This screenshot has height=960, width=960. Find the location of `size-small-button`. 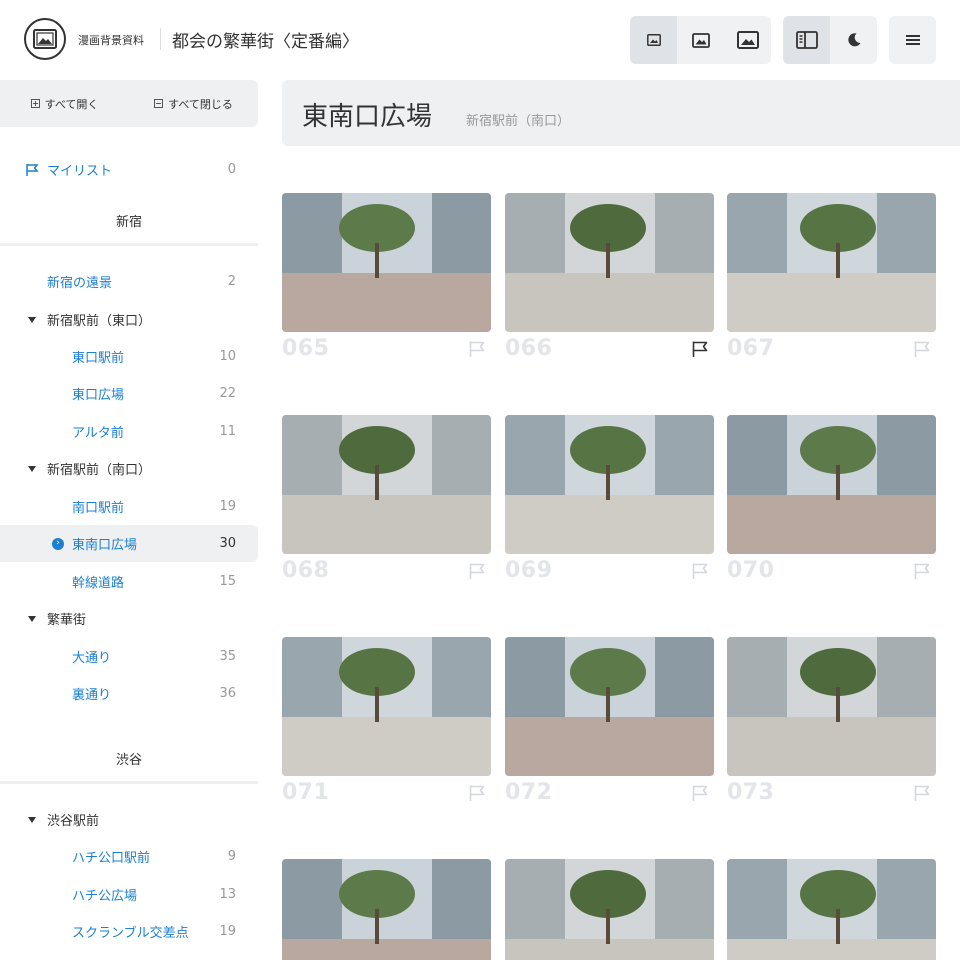

size-small-button is located at coordinates (653, 40).